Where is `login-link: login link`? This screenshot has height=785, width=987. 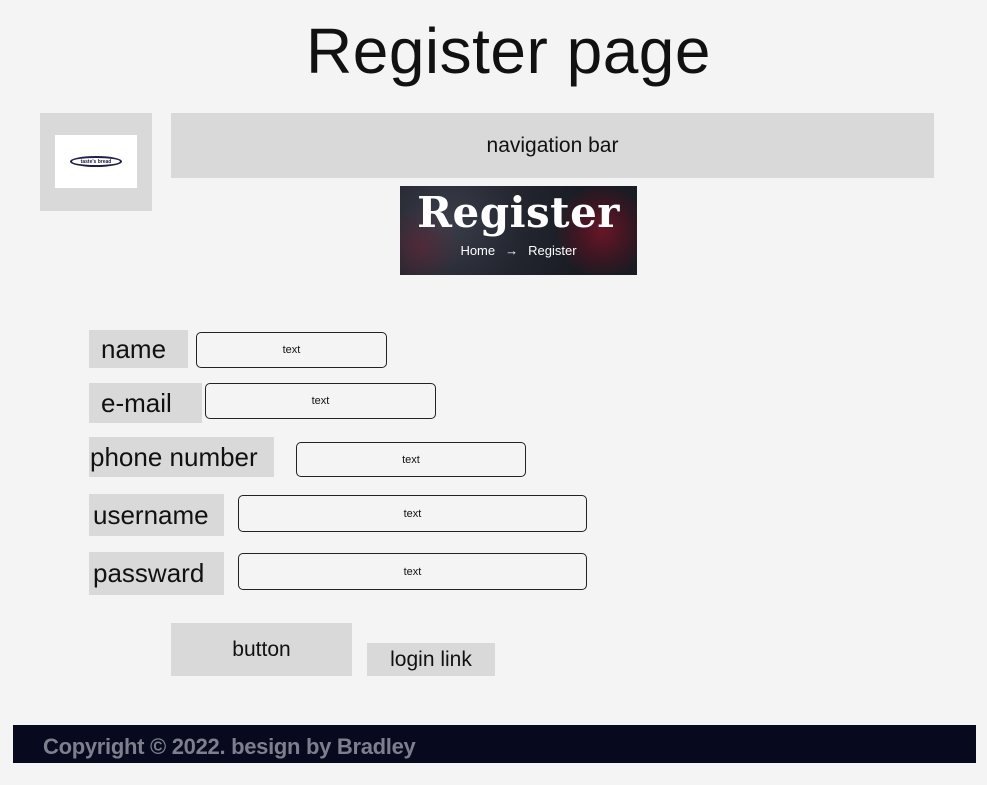 login-link: login link is located at coordinates (431, 659).